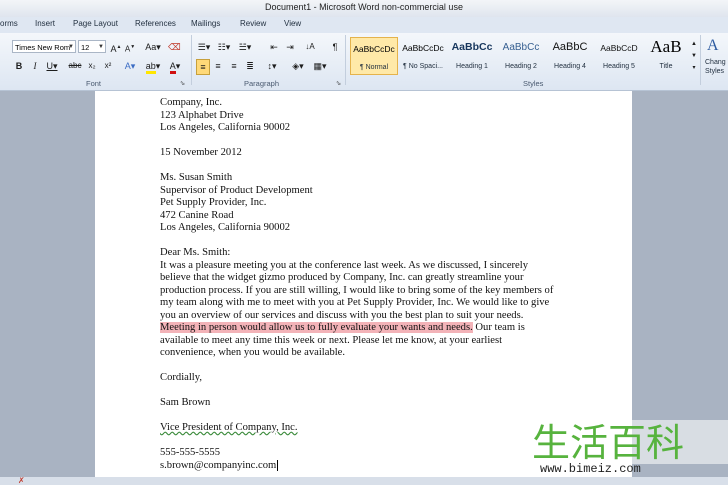  Describe the element at coordinates (310, 47) in the screenshot. I see `sort-icon: ↓A` at that location.